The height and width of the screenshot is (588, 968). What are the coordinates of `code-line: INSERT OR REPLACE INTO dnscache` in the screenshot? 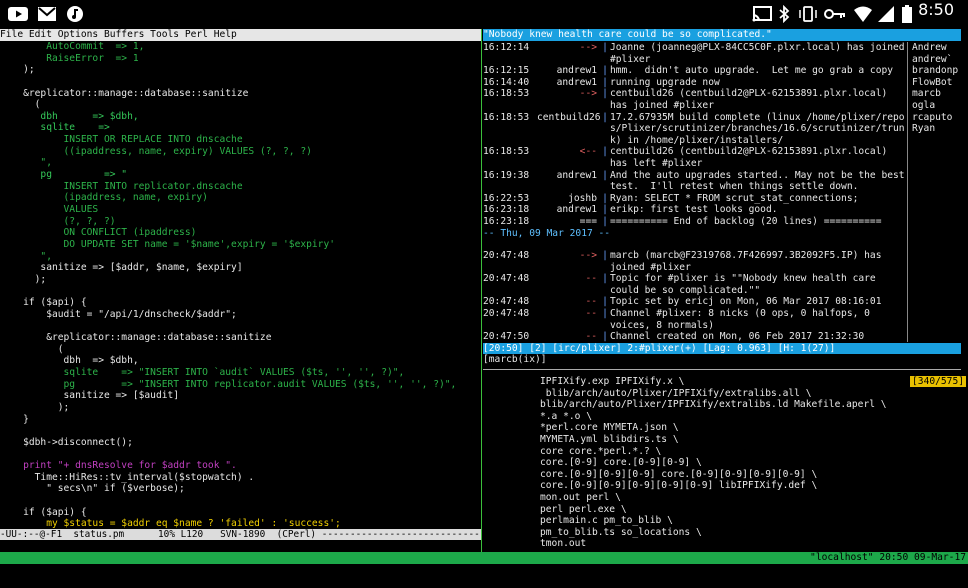 It's located at (121, 140).